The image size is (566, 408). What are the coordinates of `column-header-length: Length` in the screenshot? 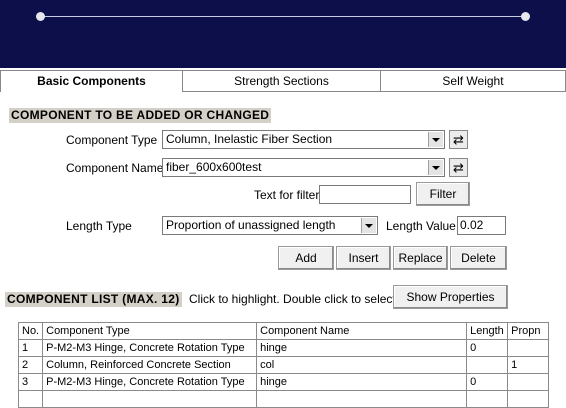 It's located at (487, 331).